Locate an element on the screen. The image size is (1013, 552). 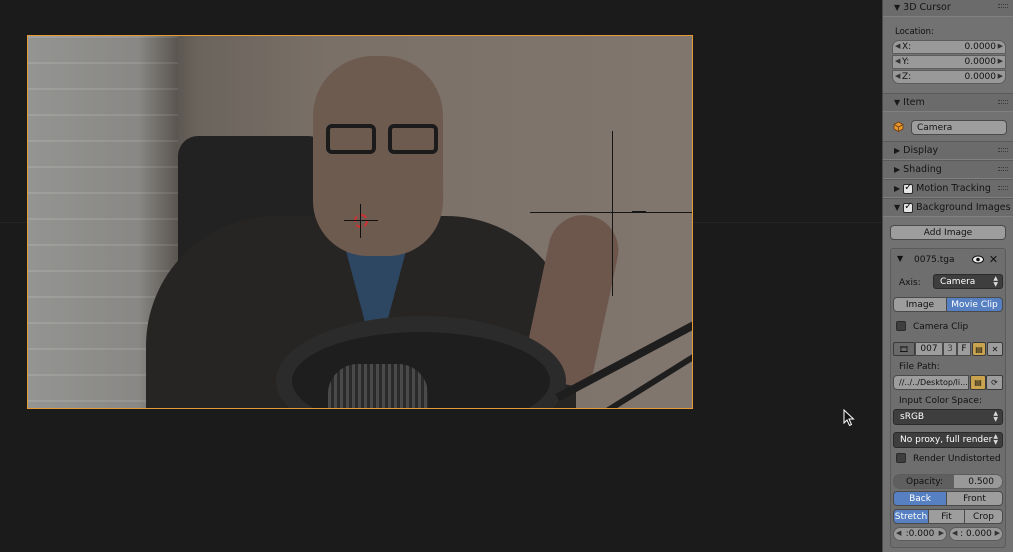
color-space-dropdown: sRGB ▲ ▼ is located at coordinates (948, 417).